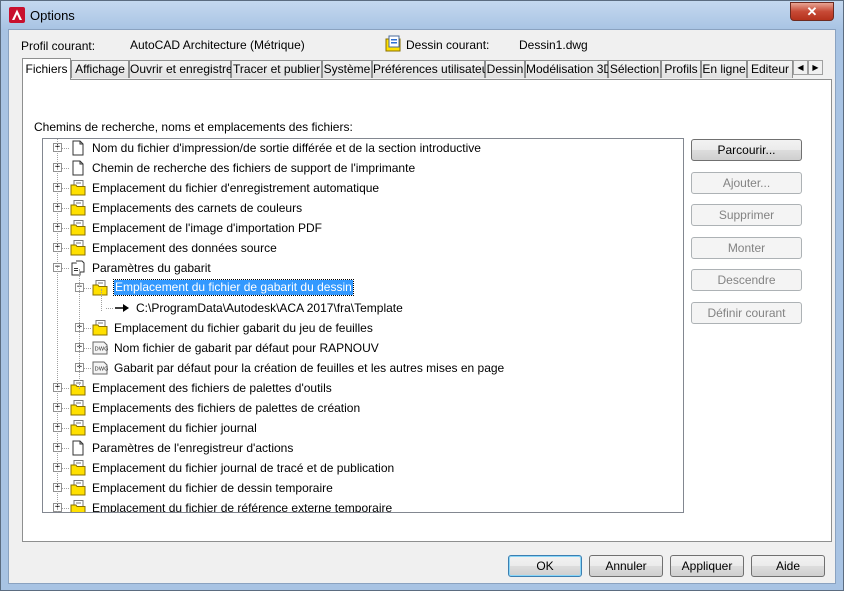 This screenshot has height=591, width=844. What do you see at coordinates (363, 428) in the screenshot?
I see `tree-item: + Emplacement du fichier journal` at bounding box center [363, 428].